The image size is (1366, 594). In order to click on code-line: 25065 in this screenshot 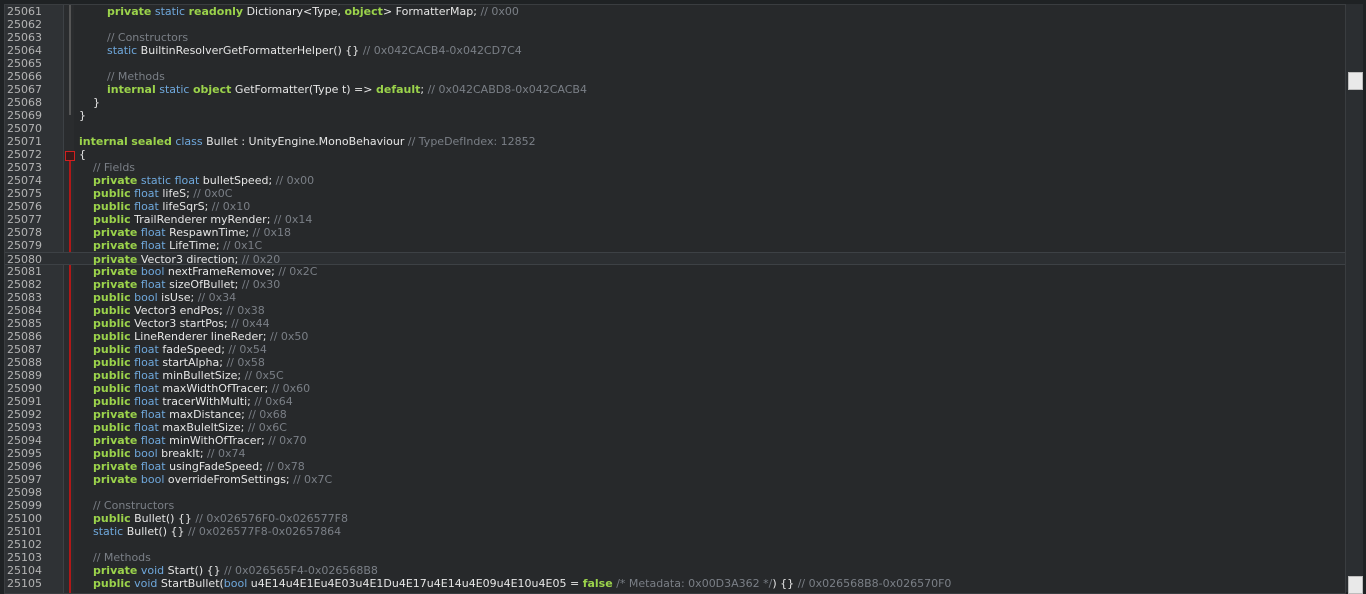, I will do `click(675, 63)`.